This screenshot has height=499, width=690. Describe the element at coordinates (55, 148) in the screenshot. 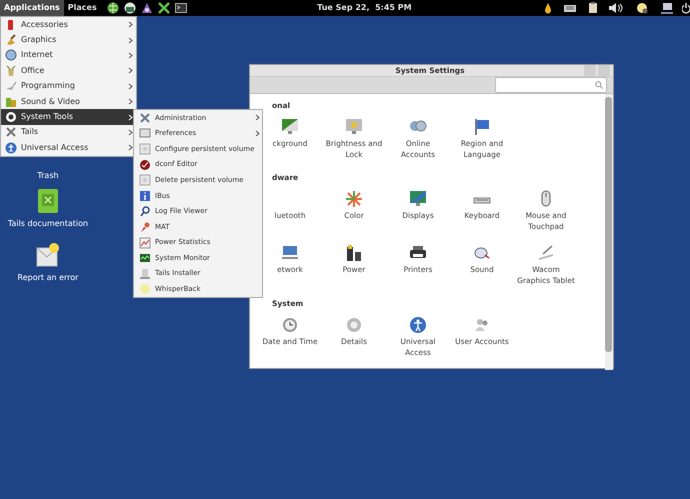

I see `menu-item-label: Universal Access` at that location.